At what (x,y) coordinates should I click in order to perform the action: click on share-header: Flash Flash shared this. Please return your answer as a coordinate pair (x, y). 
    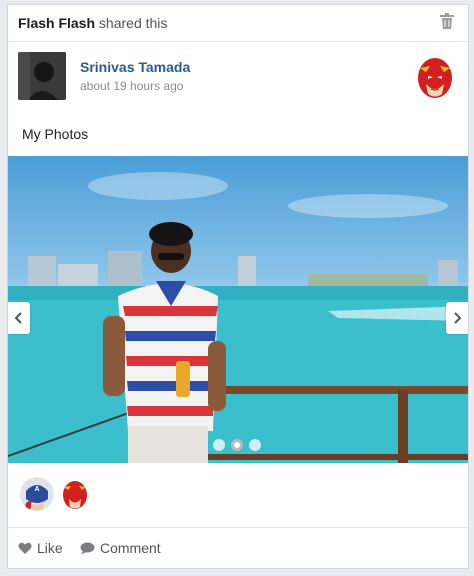
    Looking at the image, I should click on (238, 23).